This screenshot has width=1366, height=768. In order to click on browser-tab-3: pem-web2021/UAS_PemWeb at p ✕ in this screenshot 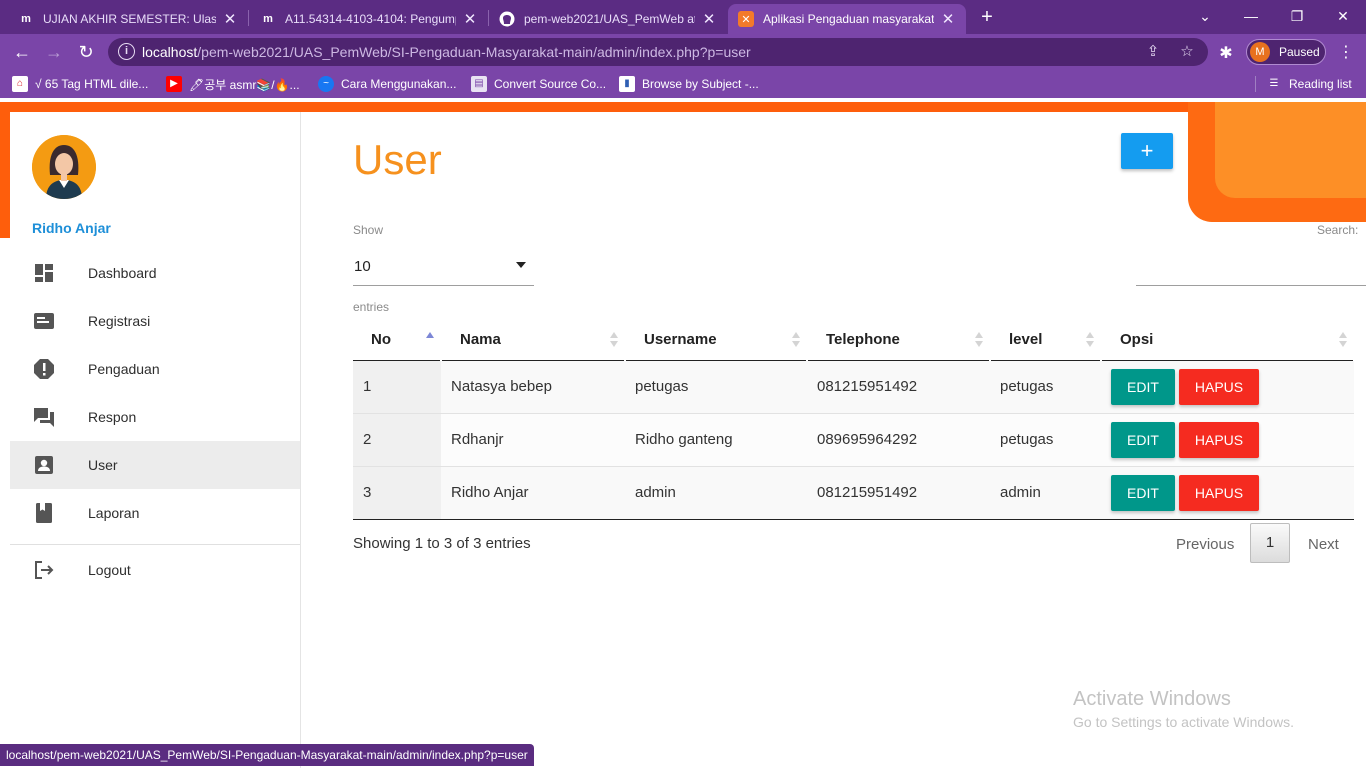, I will do `click(608, 19)`.